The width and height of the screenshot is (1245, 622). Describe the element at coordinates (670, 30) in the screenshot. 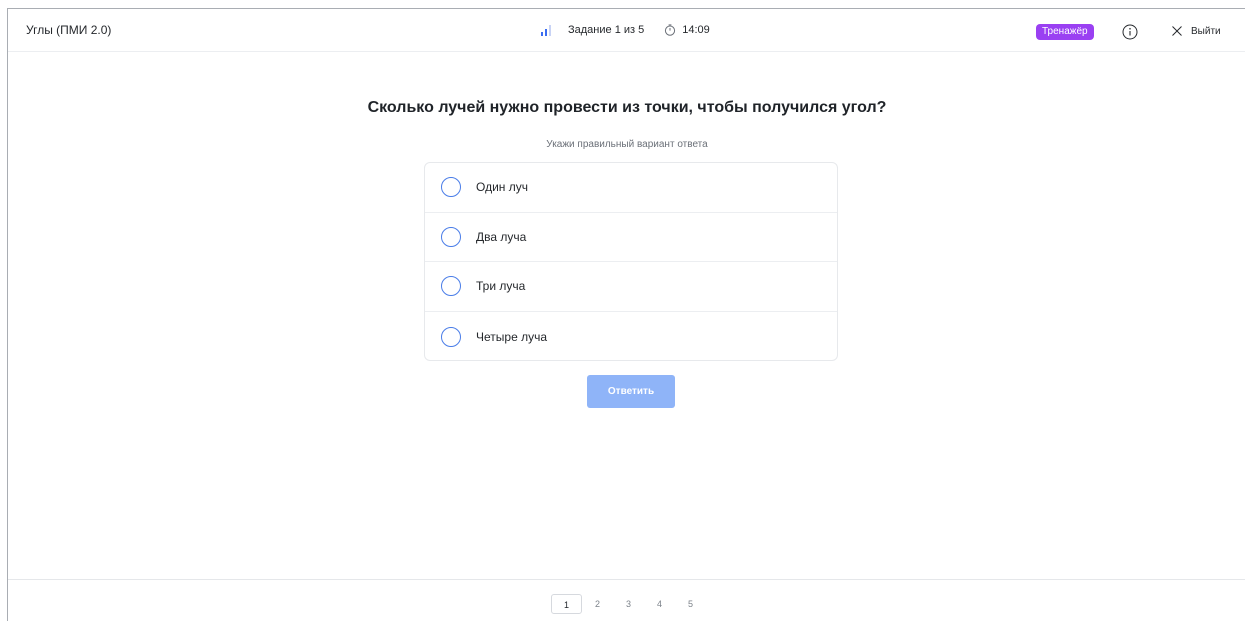

I see `stopwatch-icon` at that location.